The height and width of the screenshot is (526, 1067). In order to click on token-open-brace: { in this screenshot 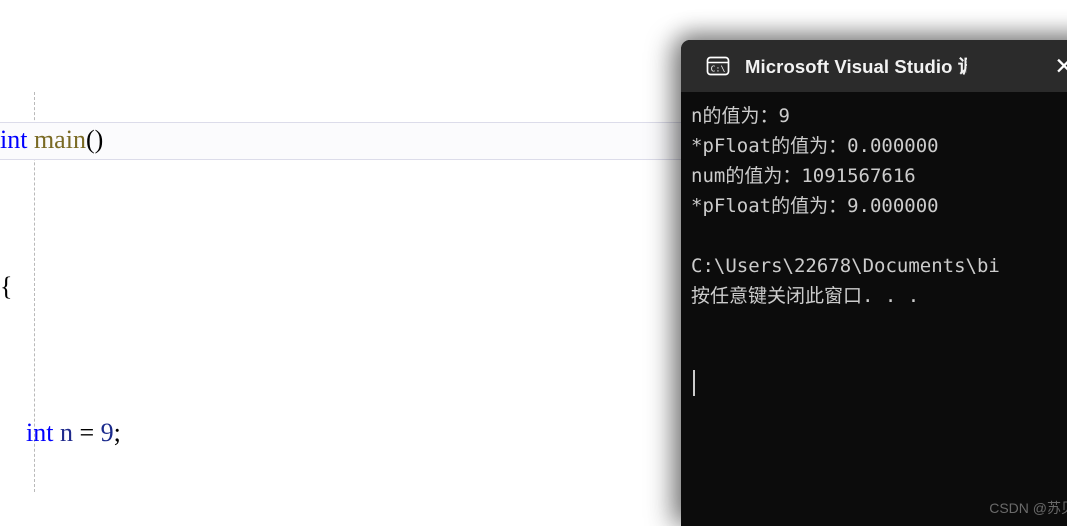, I will do `click(6, 286)`.